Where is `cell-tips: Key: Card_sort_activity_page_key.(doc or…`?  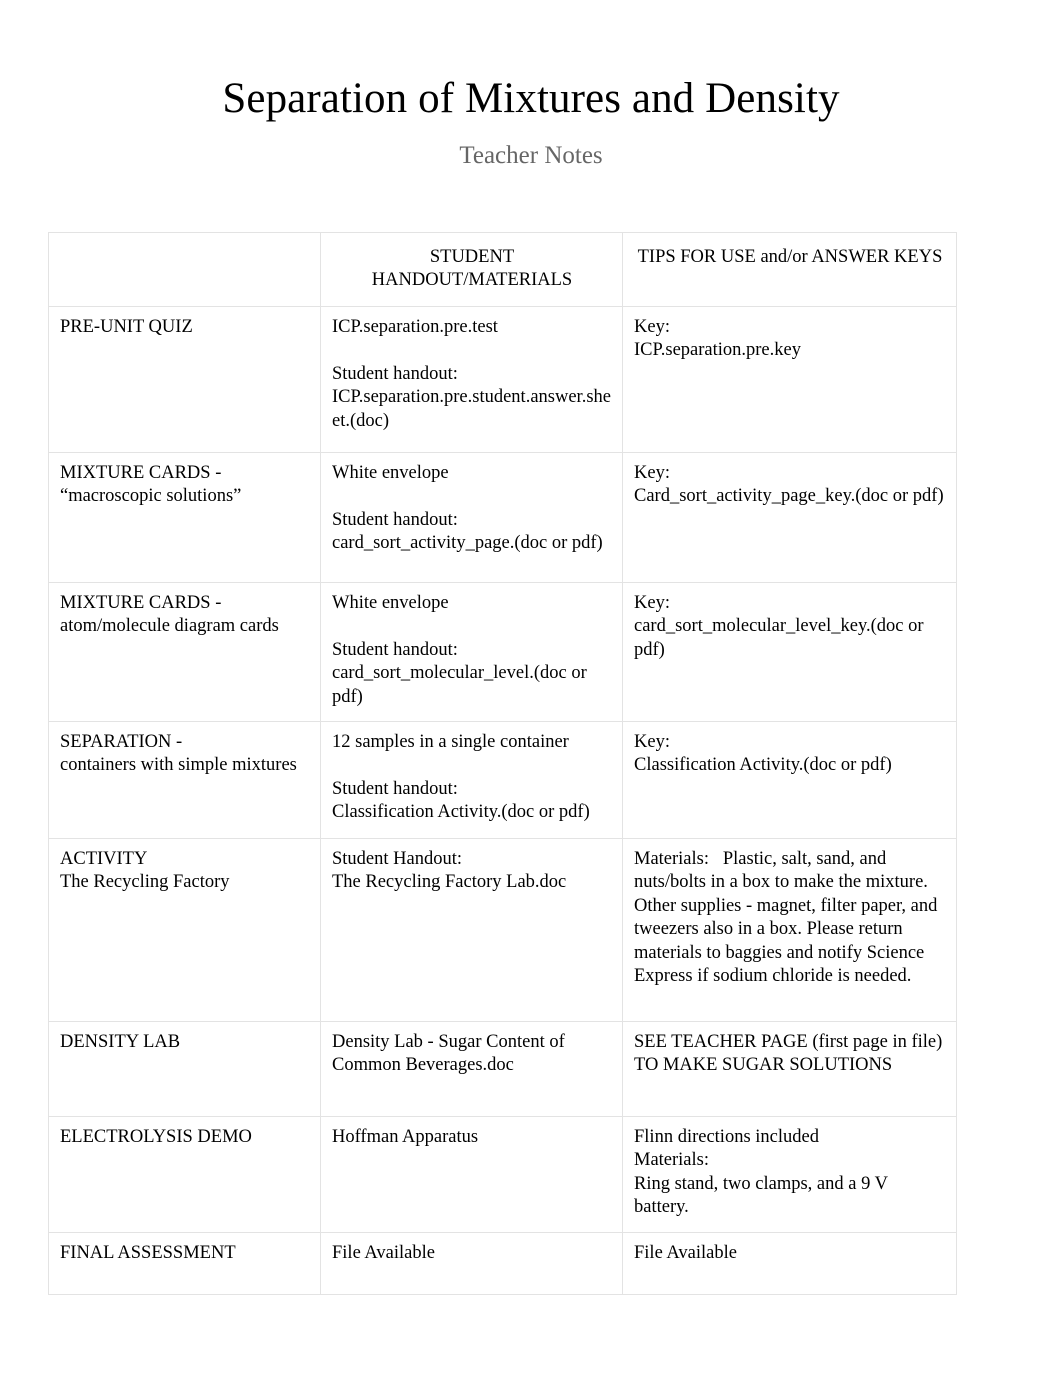 cell-tips: Key: Card_sort_activity_page_key.(doc or… is located at coordinates (789, 517).